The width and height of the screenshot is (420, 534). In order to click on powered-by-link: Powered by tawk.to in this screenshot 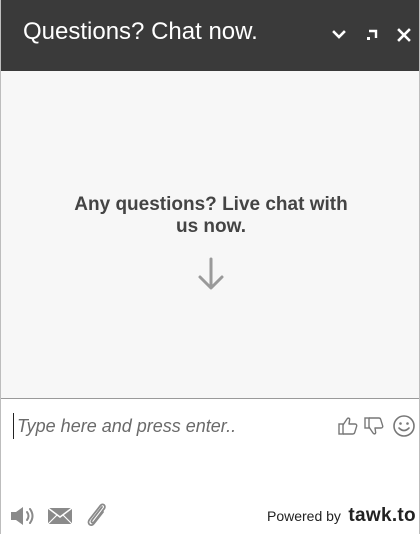, I will do `click(341, 516)`.